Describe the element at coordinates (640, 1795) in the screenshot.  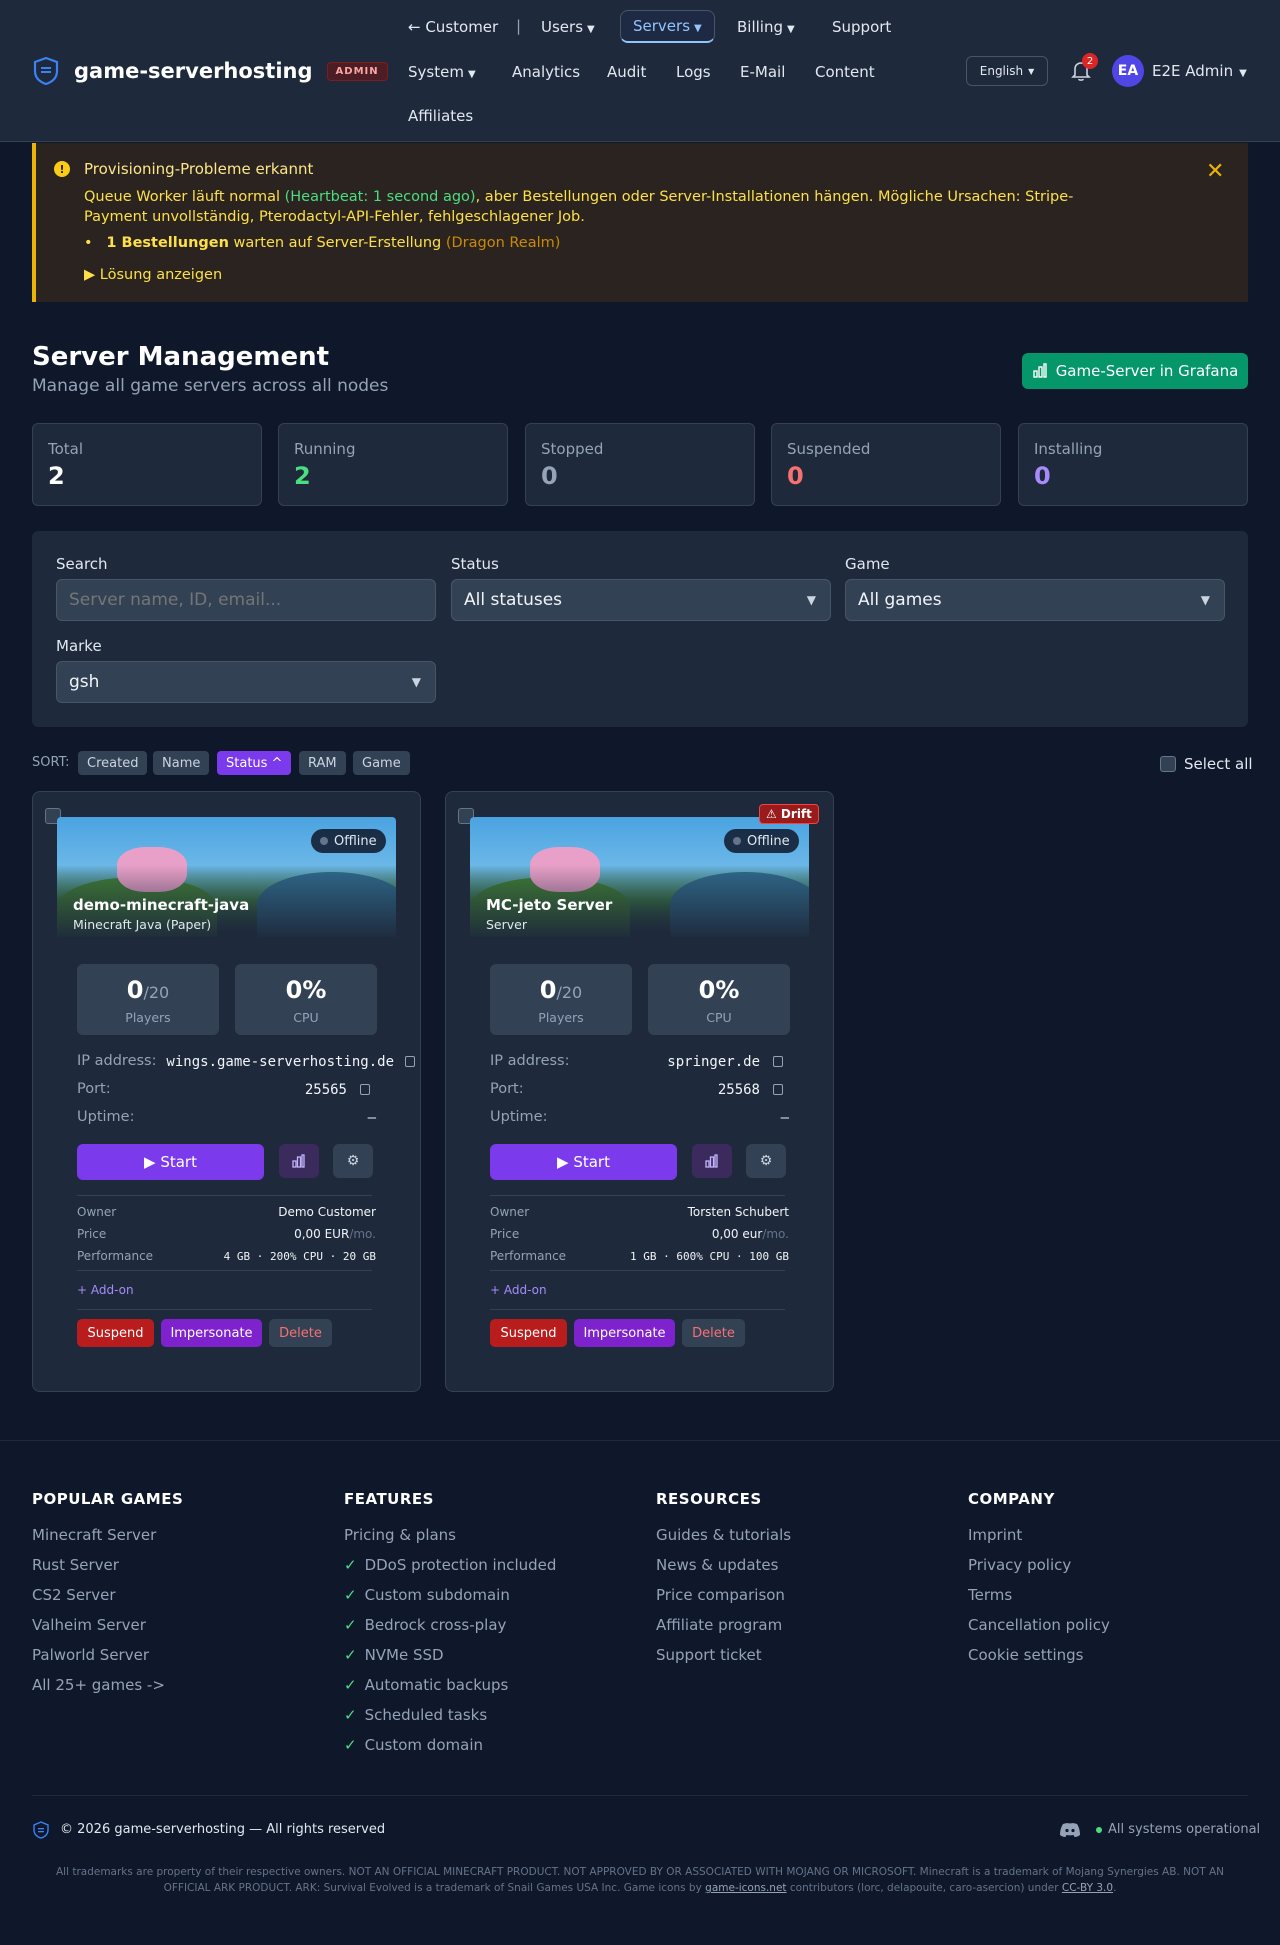
I see `footer-divider` at that location.